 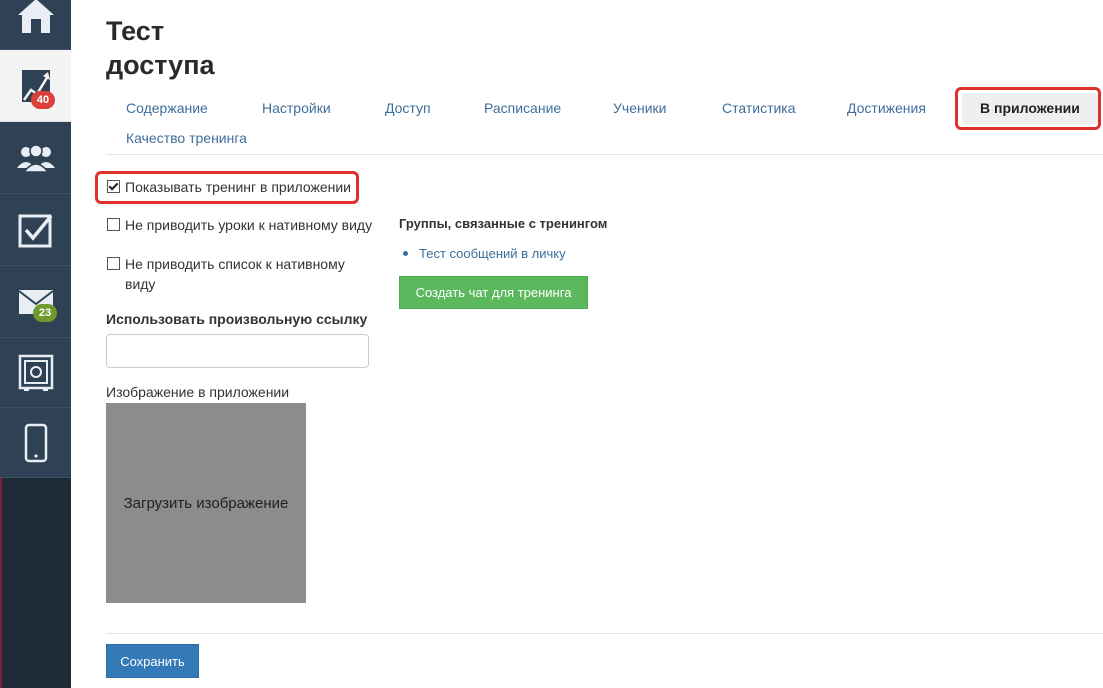 I want to click on sidebar-item-messages: 23, so click(x=35, y=302).